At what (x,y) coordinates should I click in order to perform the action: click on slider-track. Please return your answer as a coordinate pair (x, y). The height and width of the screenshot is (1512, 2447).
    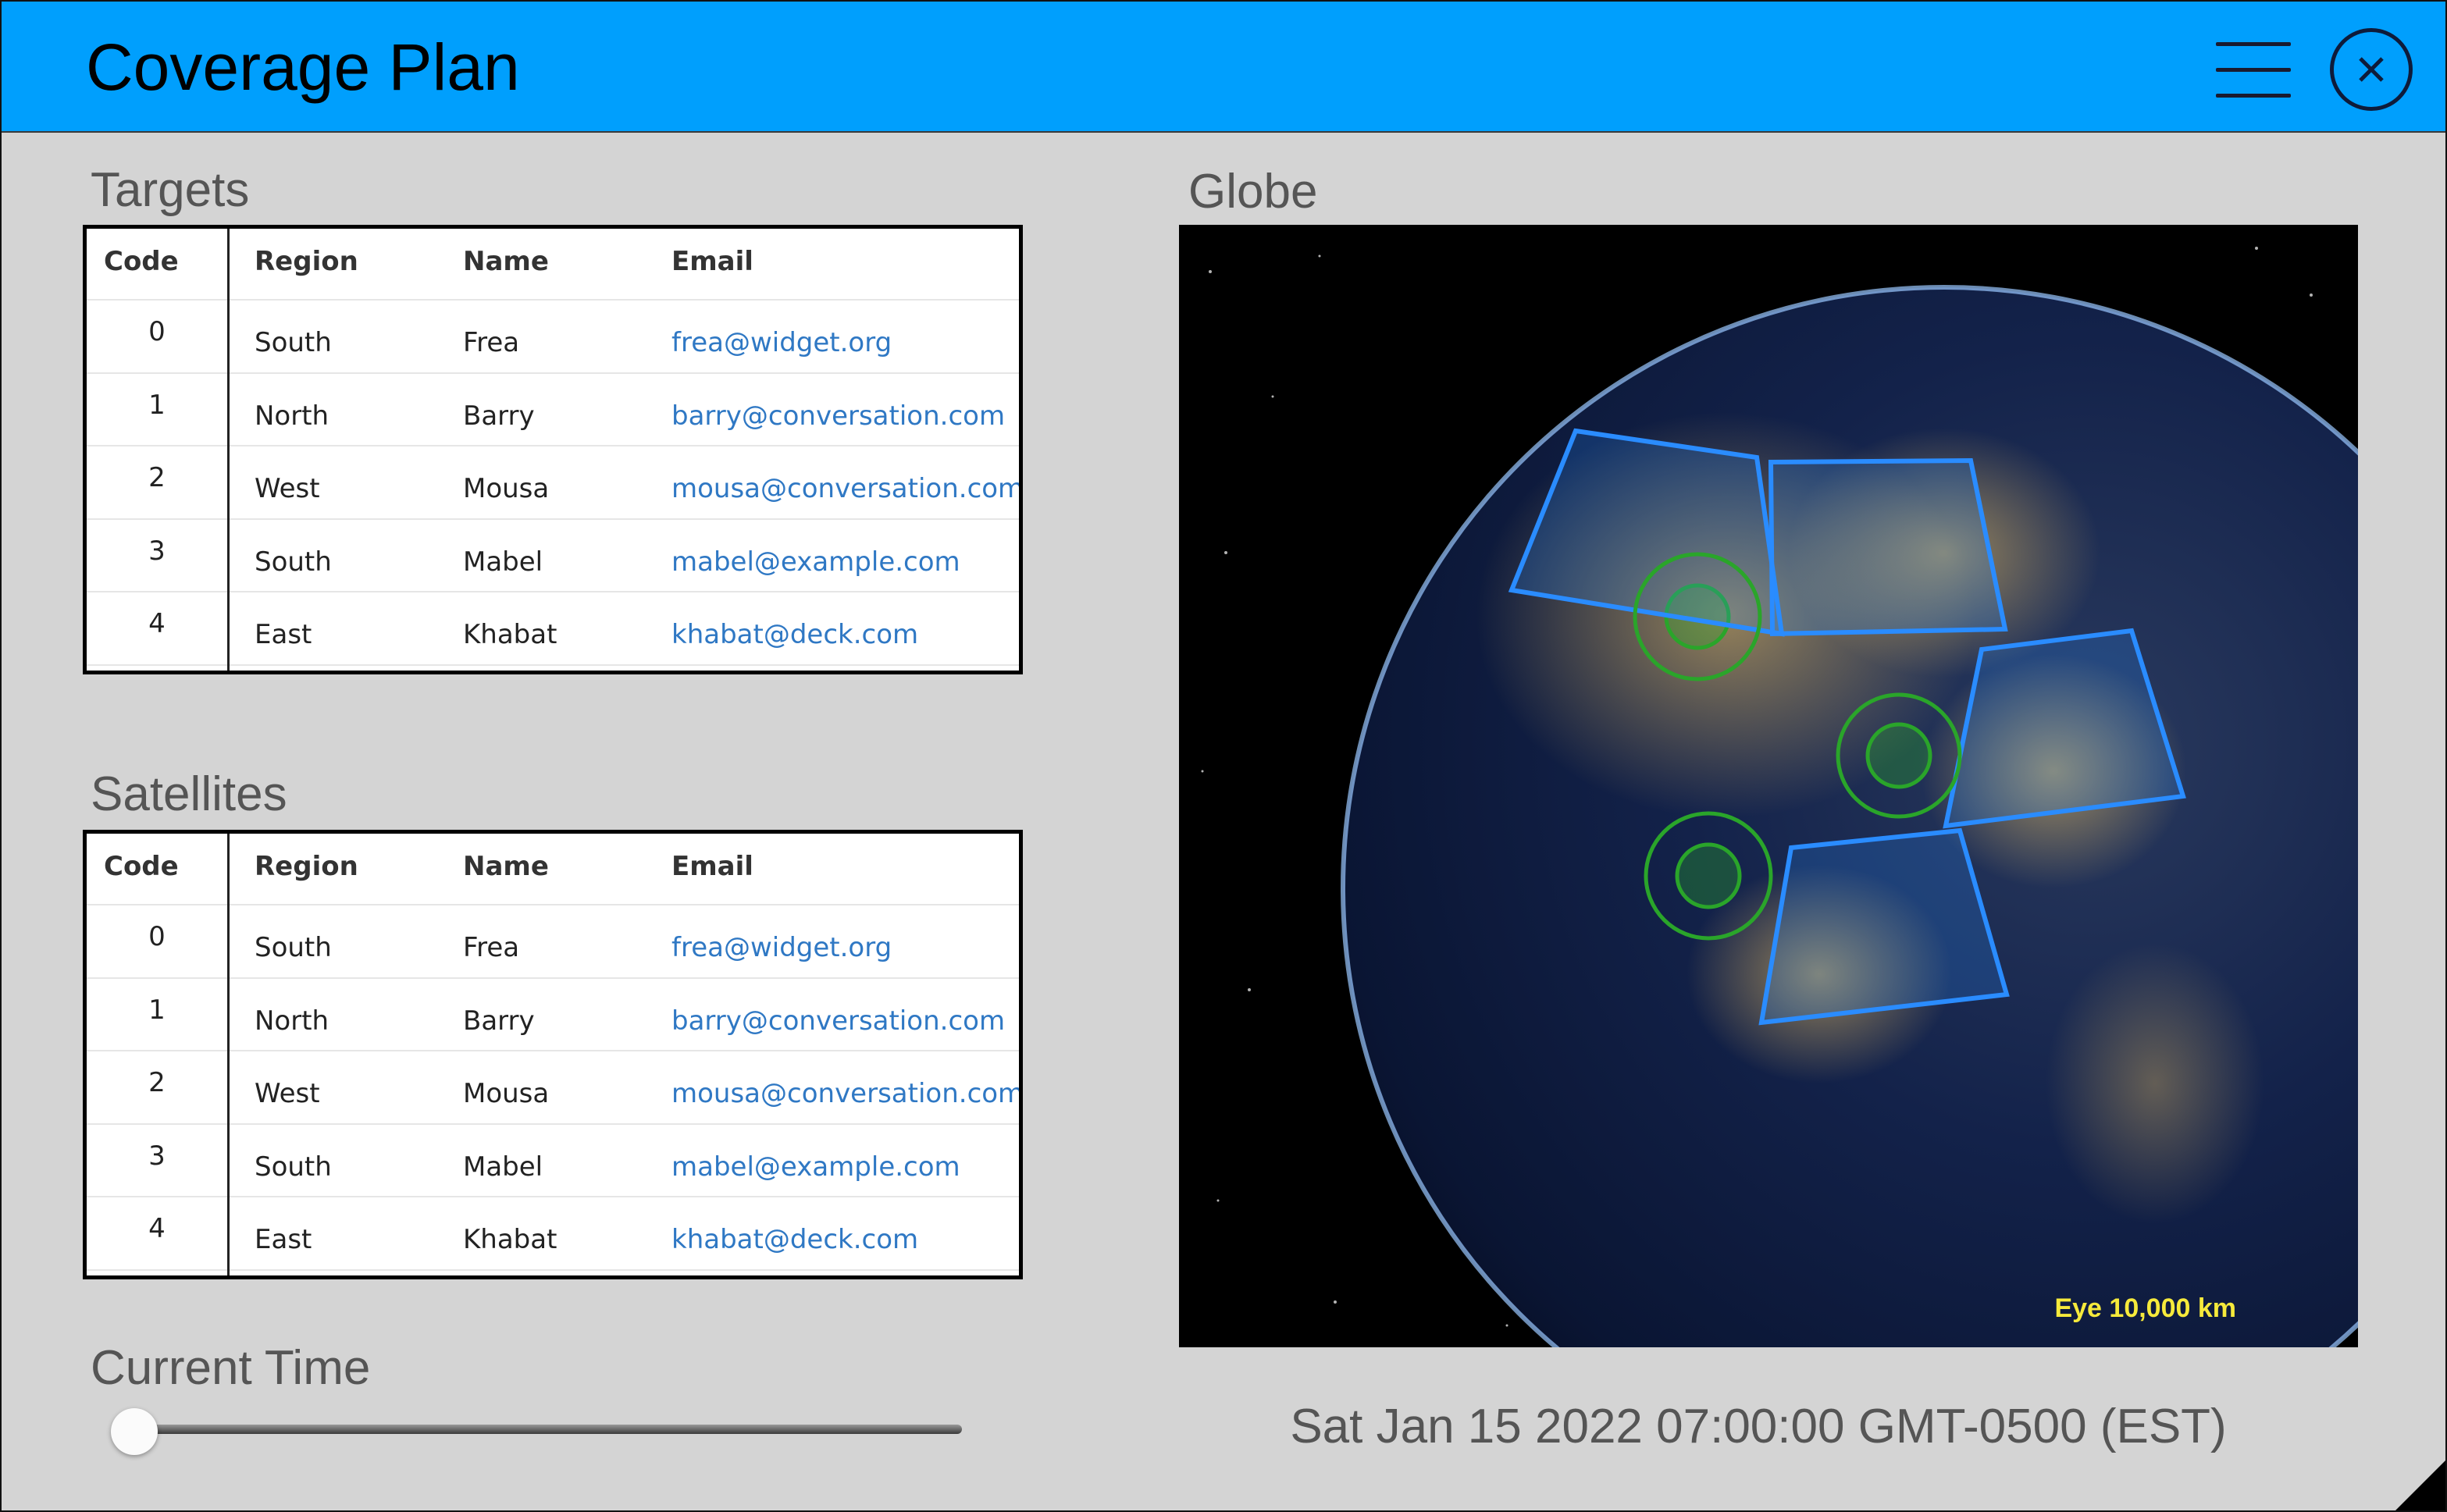
    Looking at the image, I should click on (540, 1429).